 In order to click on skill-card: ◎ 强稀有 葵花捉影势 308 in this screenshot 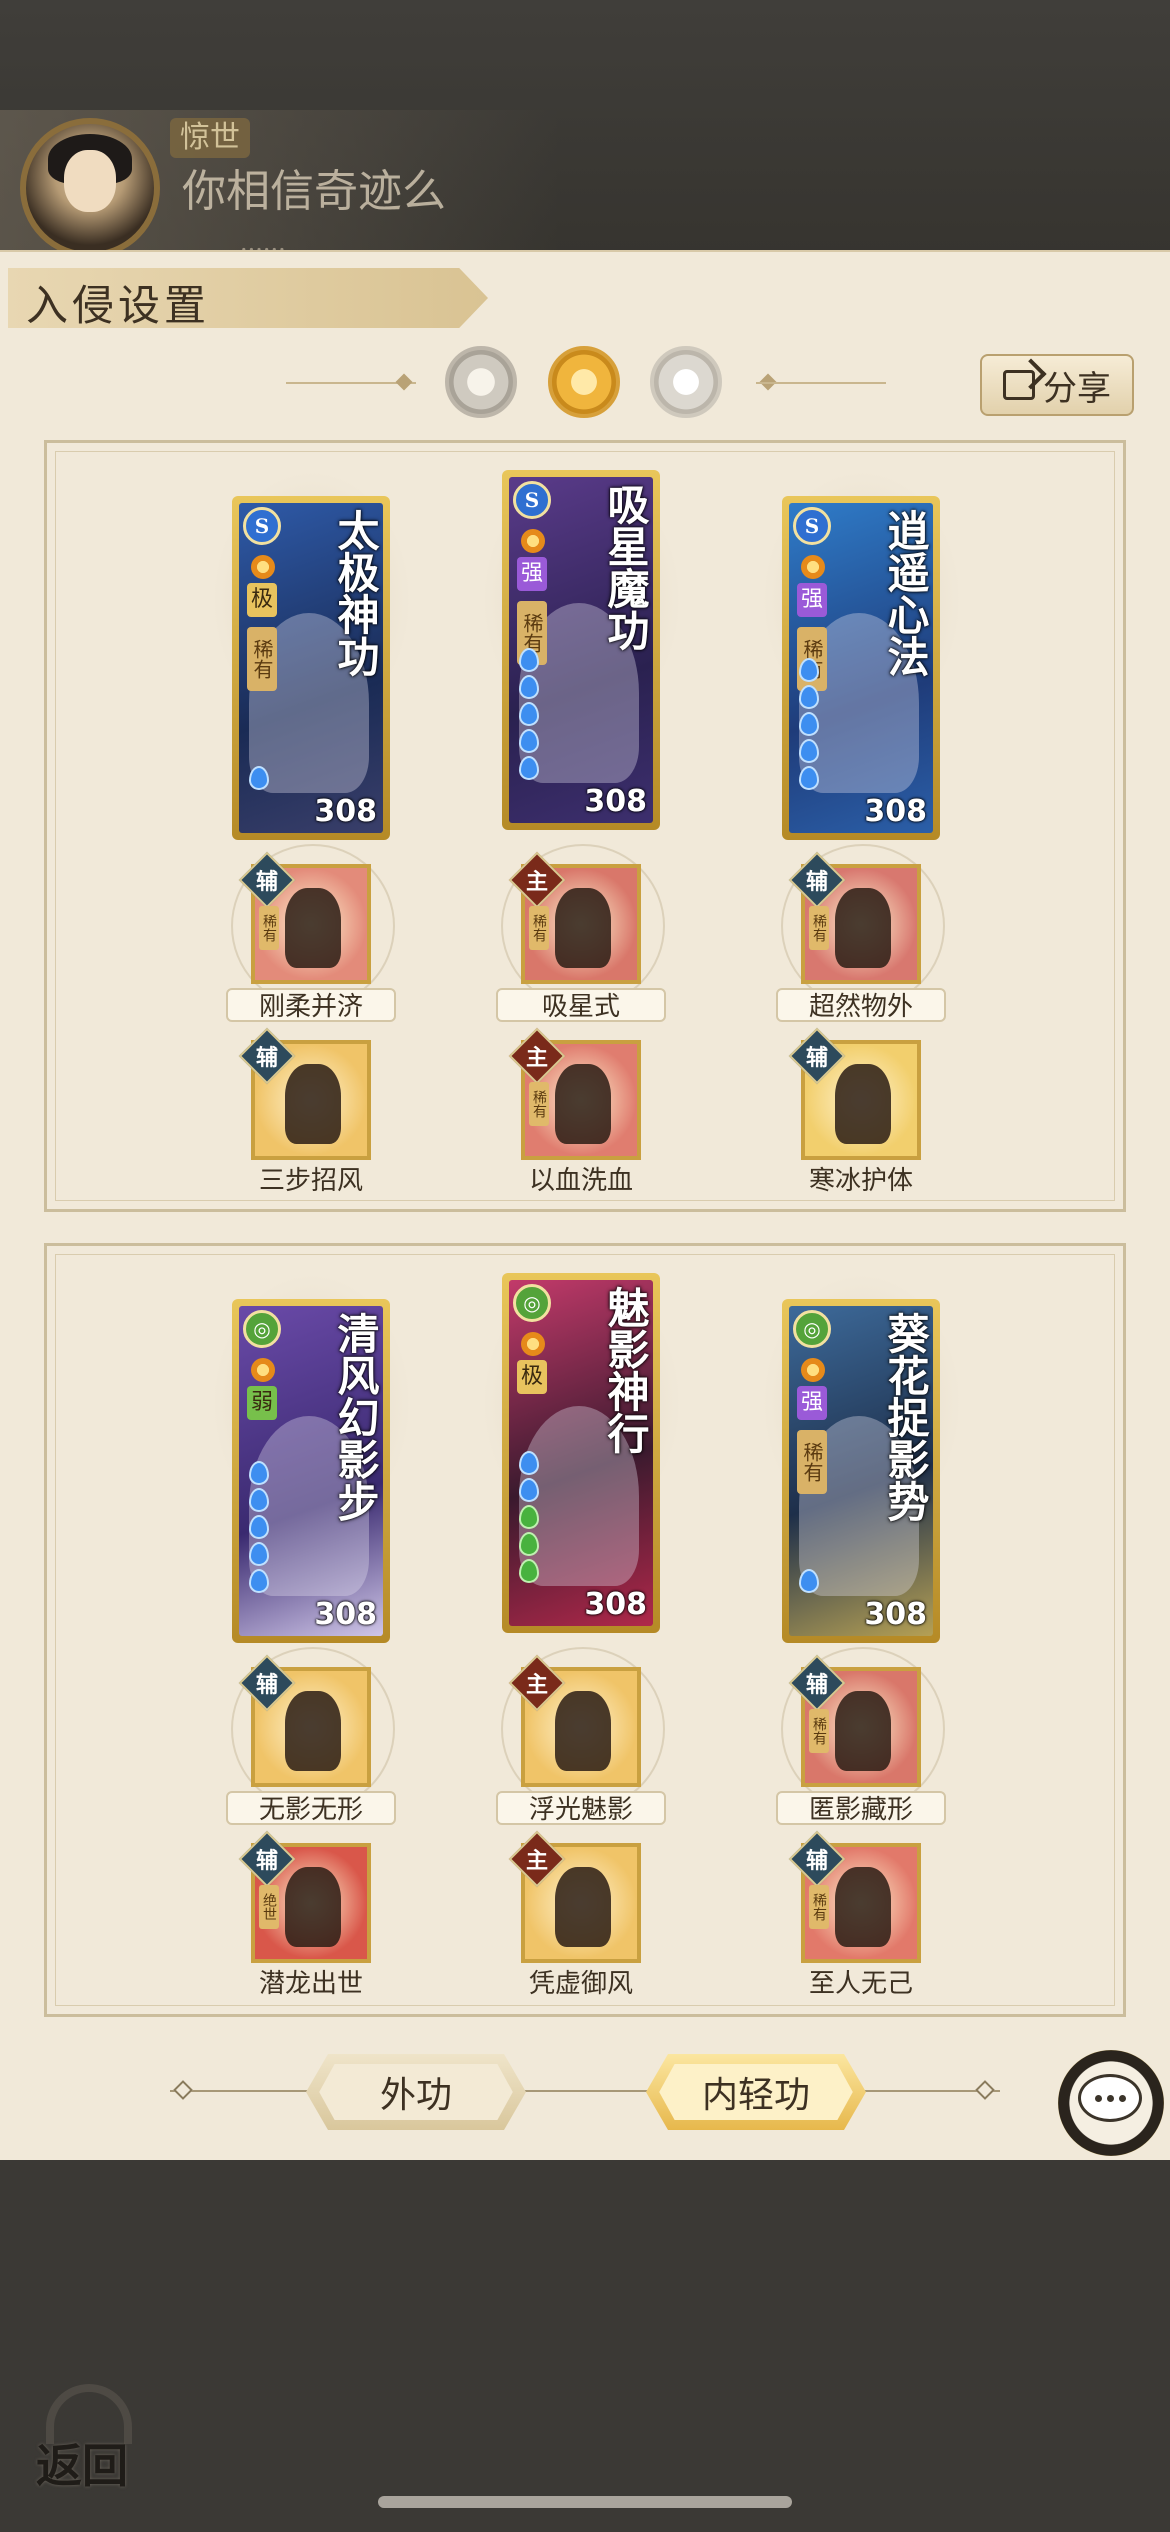, I will do `click(861, 1471)`.